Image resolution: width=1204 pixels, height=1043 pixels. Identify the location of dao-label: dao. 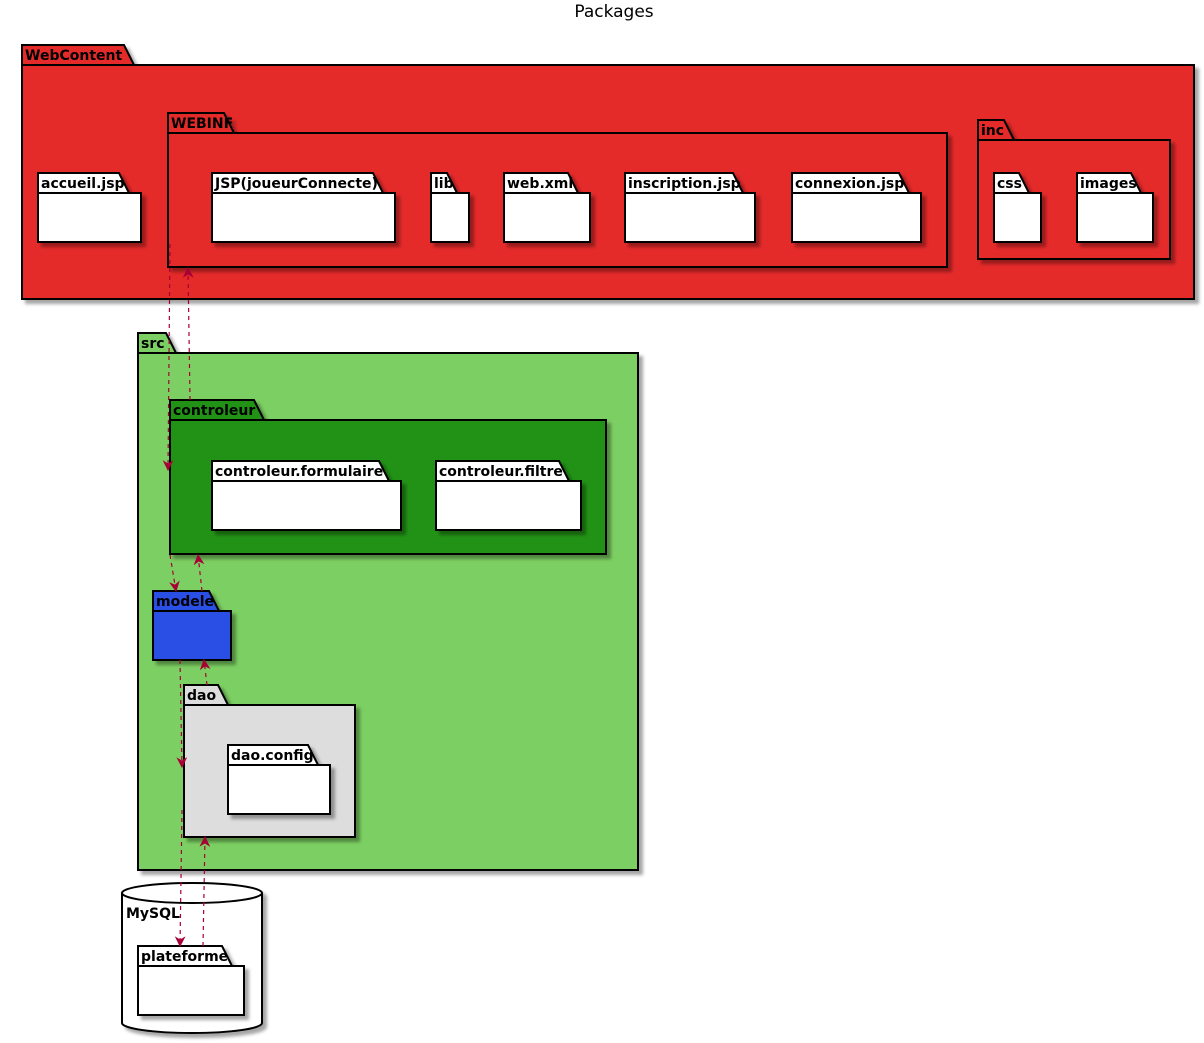
(201, 696).